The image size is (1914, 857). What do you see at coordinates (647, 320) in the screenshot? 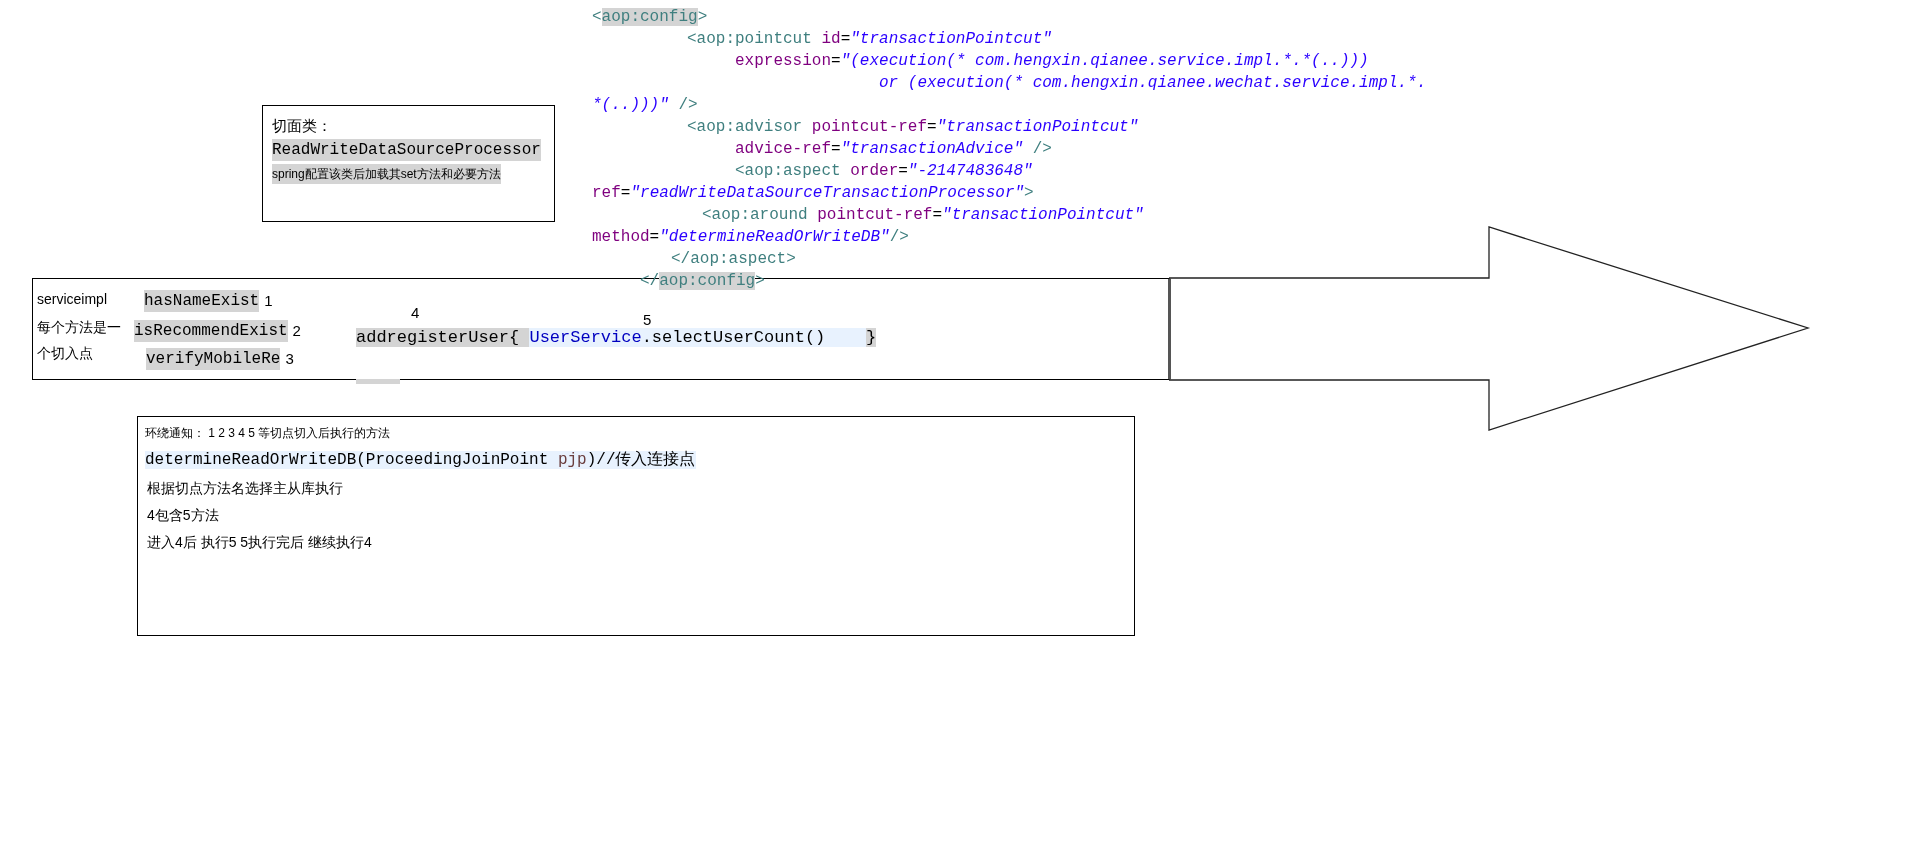
I see `step-label: 5` at bounding box center [647, 320].